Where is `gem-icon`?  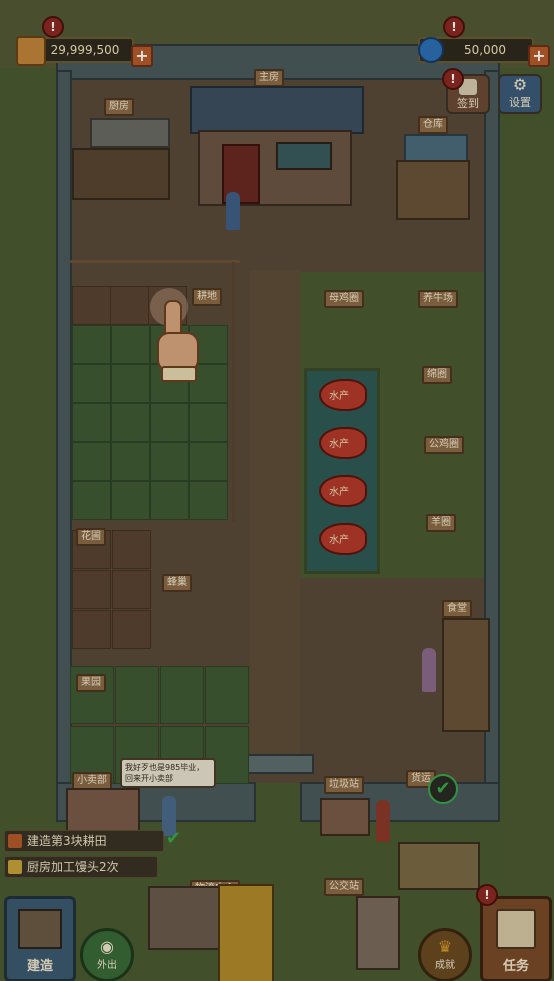 gem-icon is located at coordinates (431, 50).